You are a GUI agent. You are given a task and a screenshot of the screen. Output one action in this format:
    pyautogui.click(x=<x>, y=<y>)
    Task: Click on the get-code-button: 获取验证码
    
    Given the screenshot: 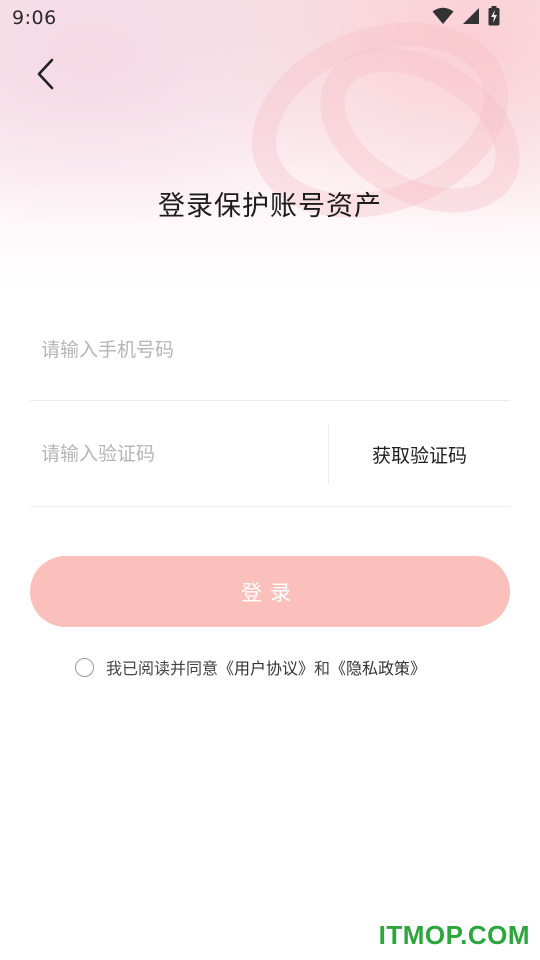 What is the action you would take?
    pyautogui.click(x=419, y=454)
    